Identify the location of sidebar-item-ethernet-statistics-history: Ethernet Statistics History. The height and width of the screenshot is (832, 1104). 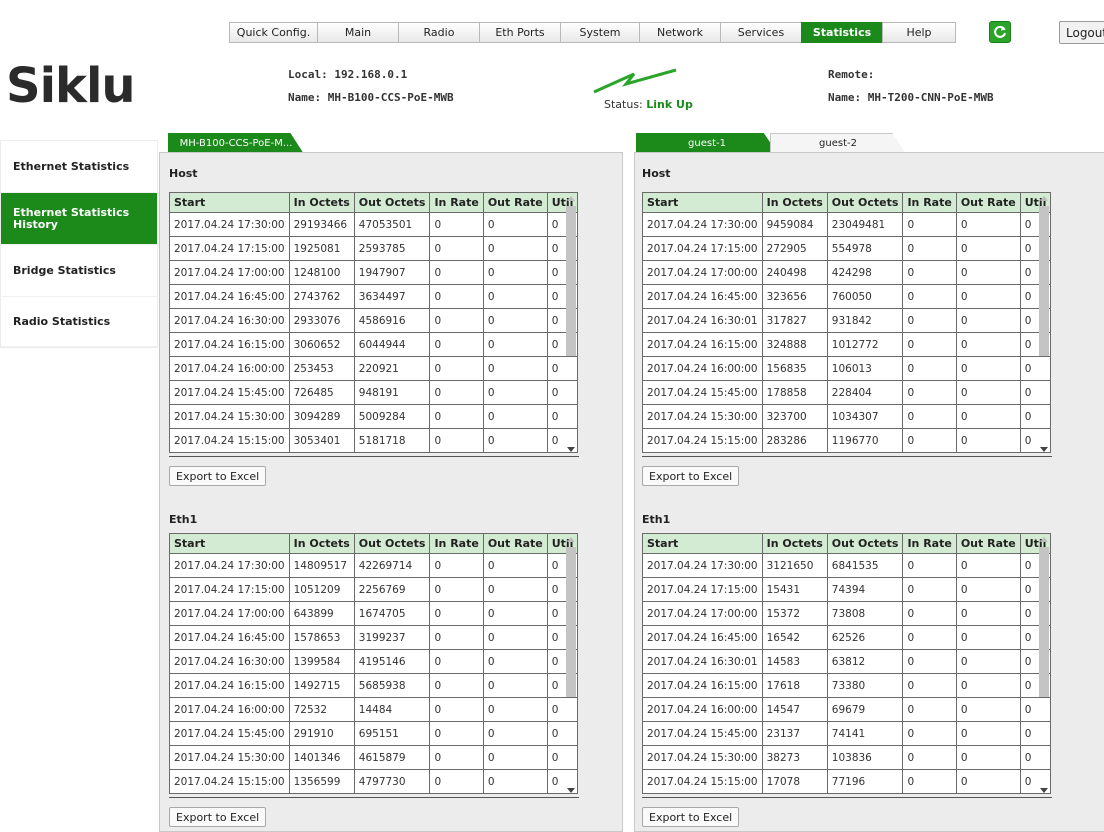
(79, 219).